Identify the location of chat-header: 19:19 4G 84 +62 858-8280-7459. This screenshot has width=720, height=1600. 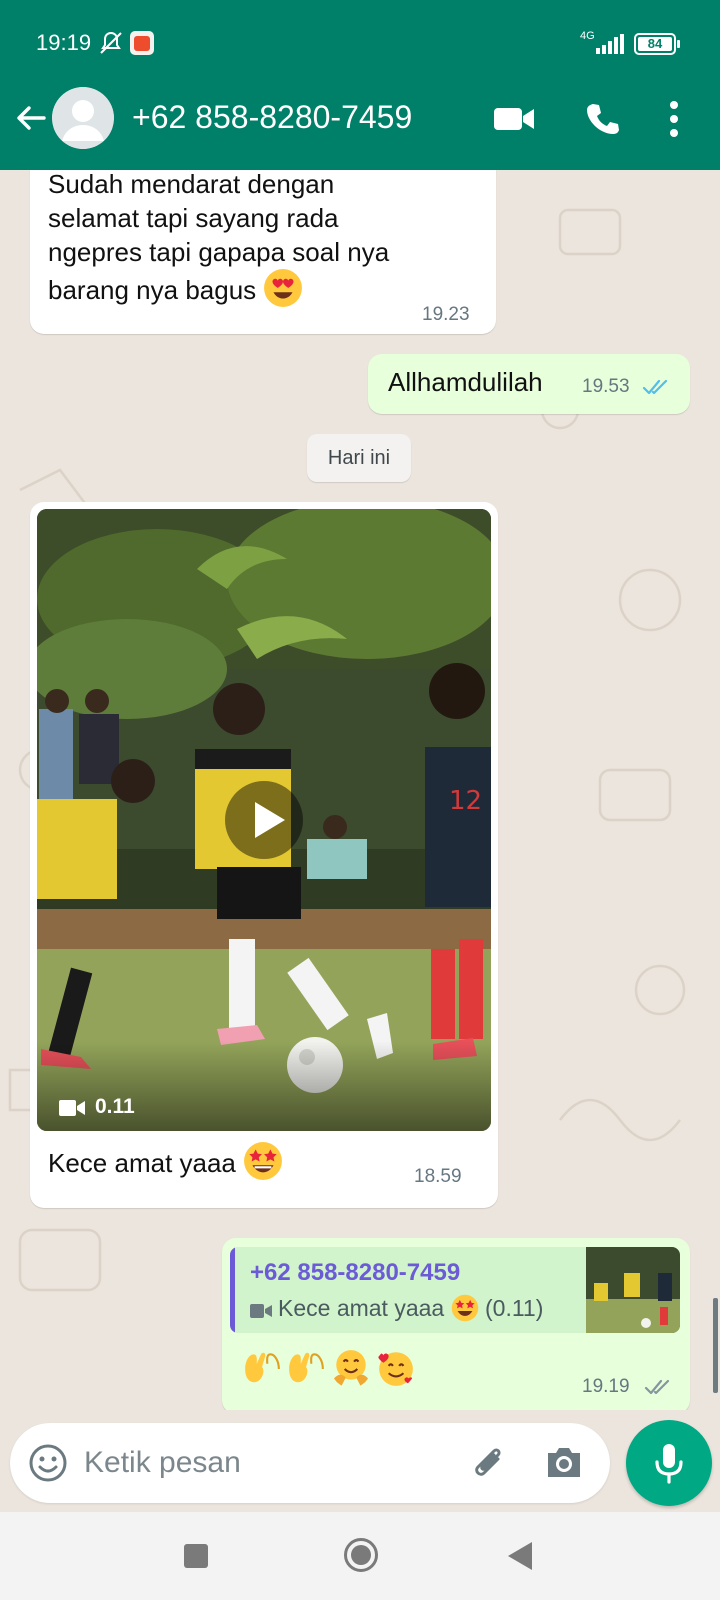
(360, 85).